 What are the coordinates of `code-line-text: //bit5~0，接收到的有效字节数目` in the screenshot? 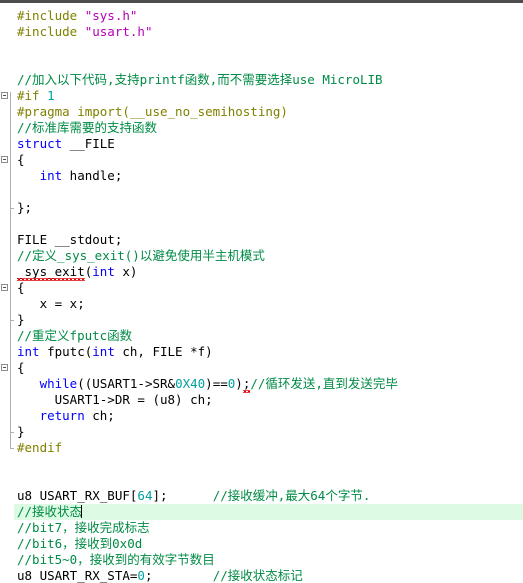 It's located at (107, 560).